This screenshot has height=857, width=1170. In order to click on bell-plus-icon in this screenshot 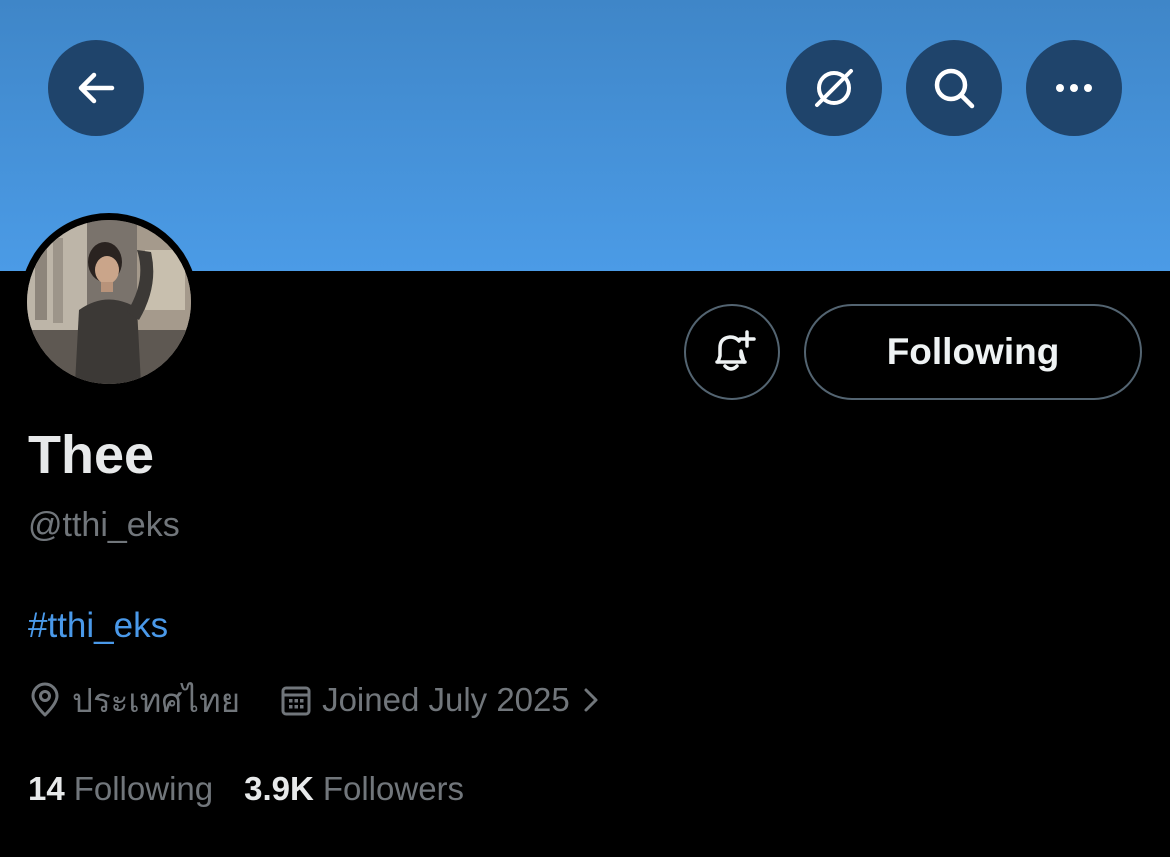, I will do `click(735, 350)`.